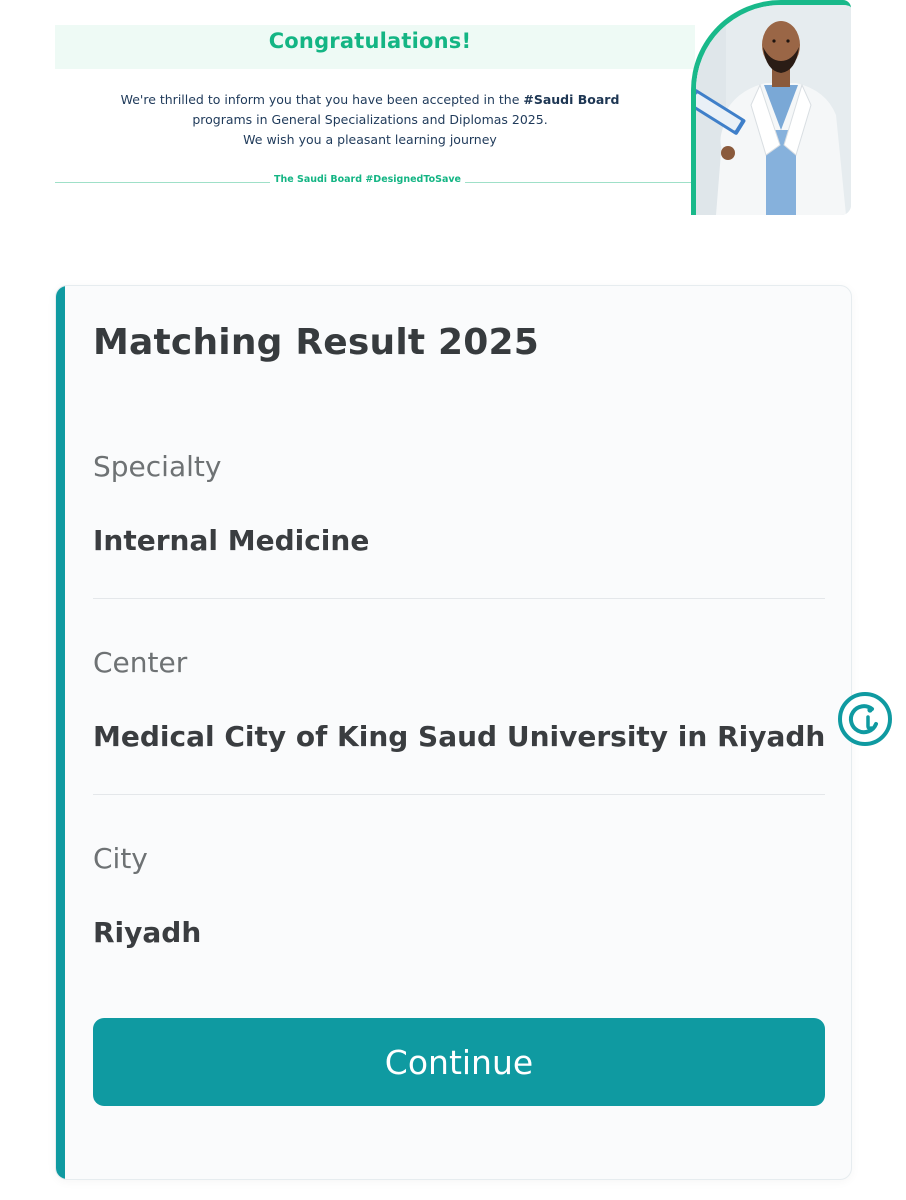 The image size is (906, 1200). I want to click on banner-rule-right, so click(580, 182).